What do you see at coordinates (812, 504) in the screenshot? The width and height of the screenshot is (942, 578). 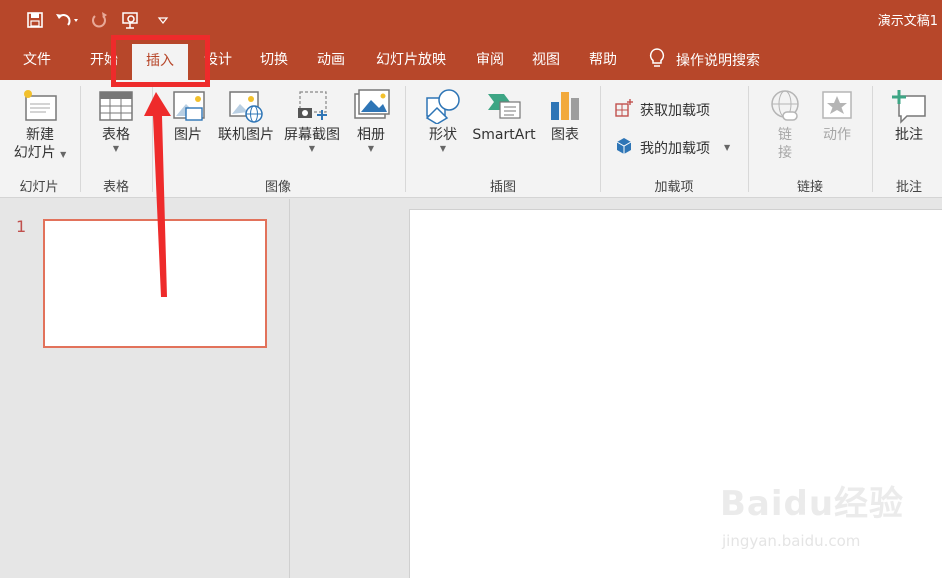 I see `watermark-brand: Baidu经验` at bounding box center [812, 504].